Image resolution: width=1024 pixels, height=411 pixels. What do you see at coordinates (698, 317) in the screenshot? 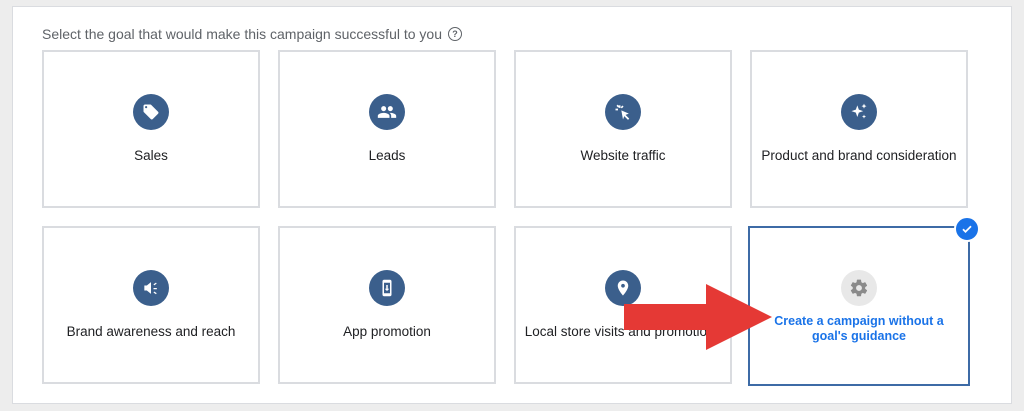
I see `red-arrow-icon` at bounding box center [698, 317].